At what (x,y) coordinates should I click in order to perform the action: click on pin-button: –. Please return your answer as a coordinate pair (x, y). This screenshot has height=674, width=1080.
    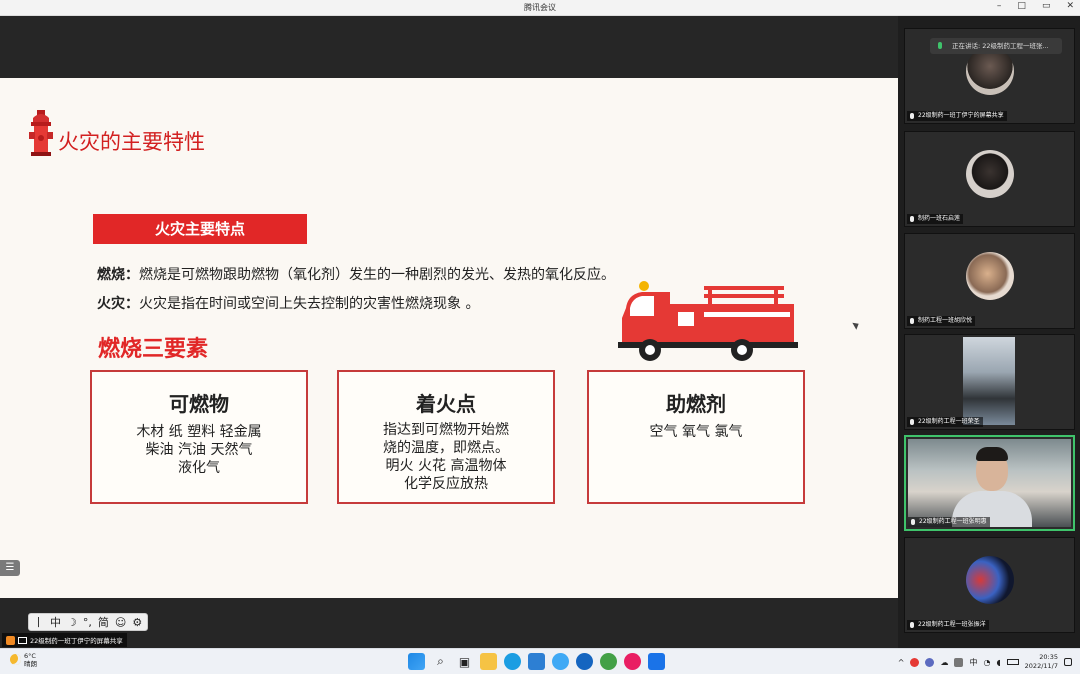
    Looking at the image, I should click on (999, 6).